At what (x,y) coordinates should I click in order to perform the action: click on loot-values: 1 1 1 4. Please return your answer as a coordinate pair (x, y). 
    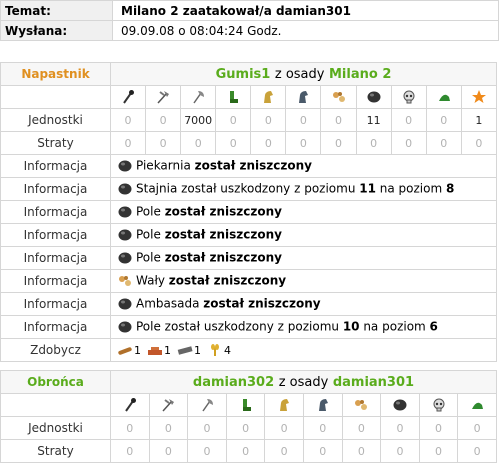
    Looking at the image, I should click on (303, 350).